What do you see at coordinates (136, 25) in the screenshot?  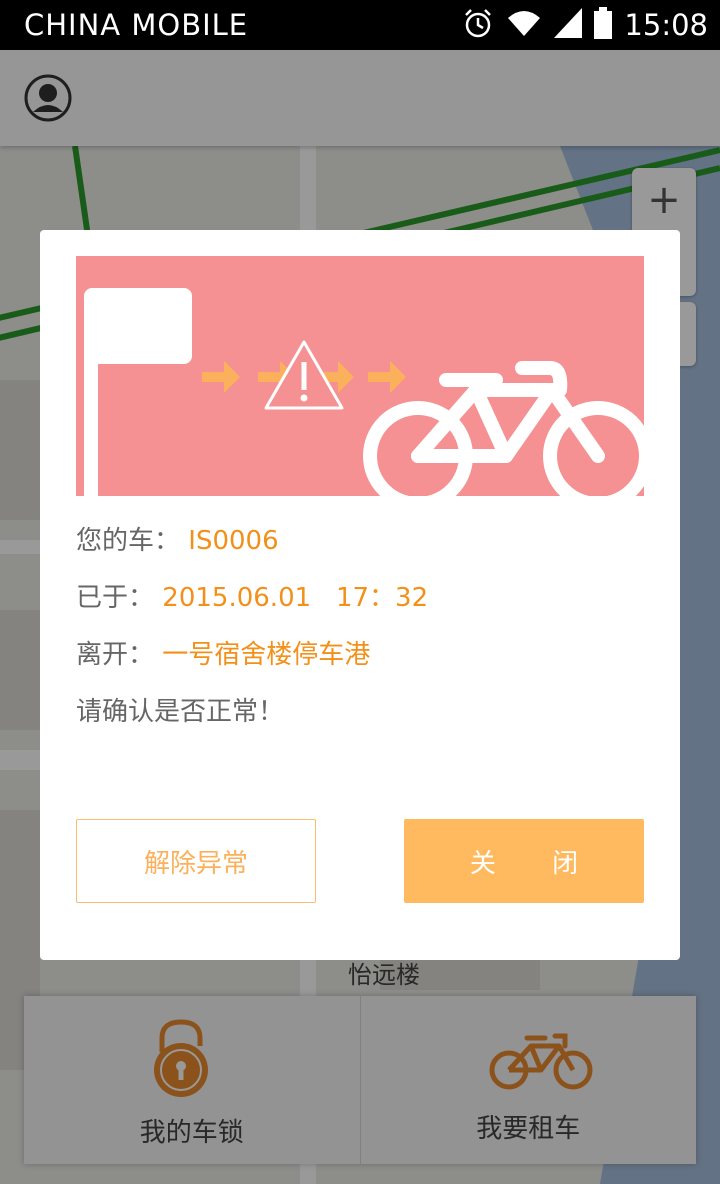 I see `carrier-name: CHINA MOBILE` at bounding box center [136, 25].